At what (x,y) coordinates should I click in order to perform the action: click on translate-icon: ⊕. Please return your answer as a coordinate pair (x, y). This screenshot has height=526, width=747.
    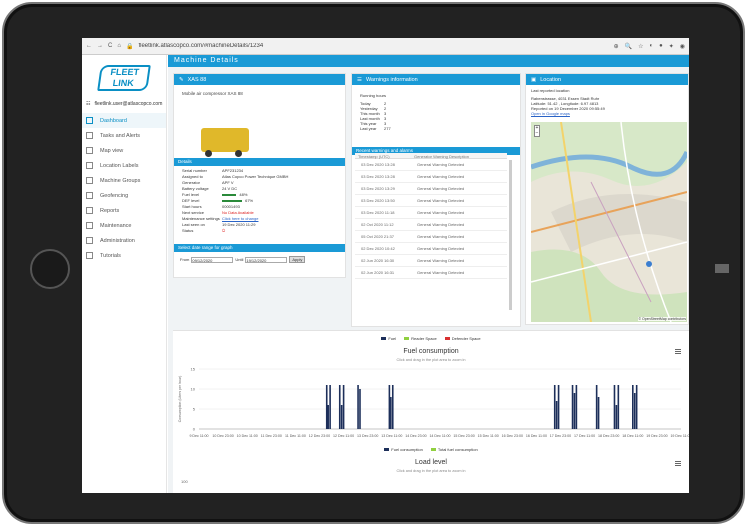
    Looking at the image, I should click on (616, 46).